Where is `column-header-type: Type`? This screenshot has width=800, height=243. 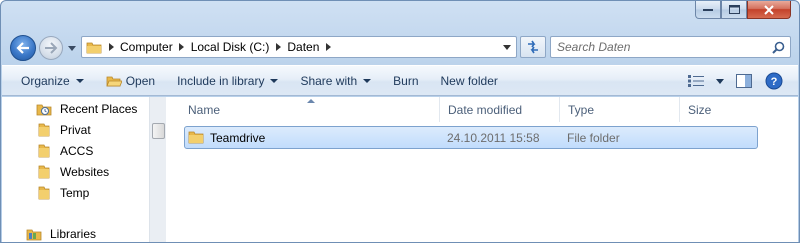 column-header-type: Type is located at coordinates (620, 109).